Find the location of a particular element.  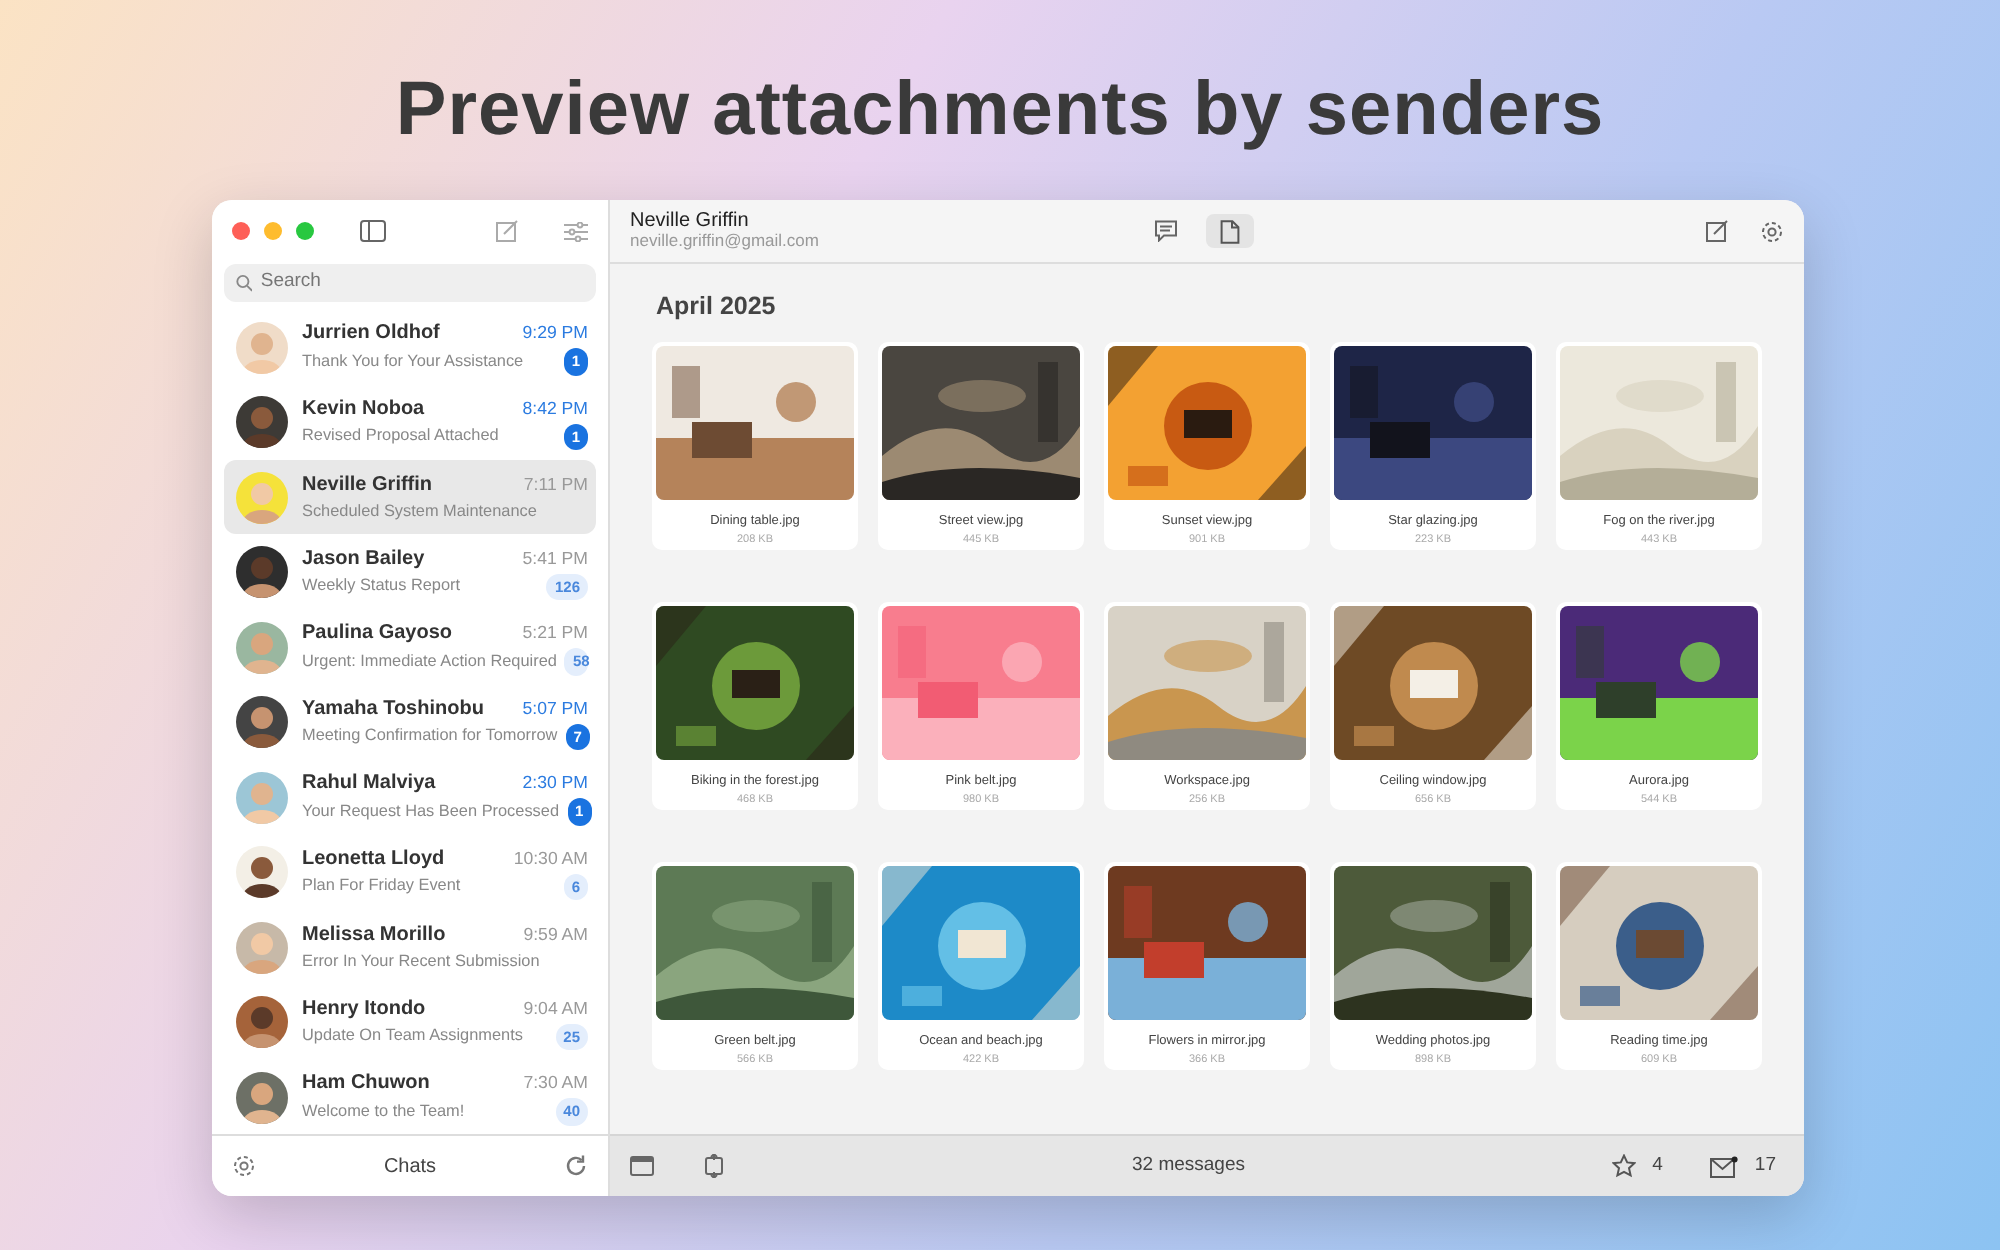

message-preview: Meeting Confirmation for Tomorrow is located at coordinates (430, 736).